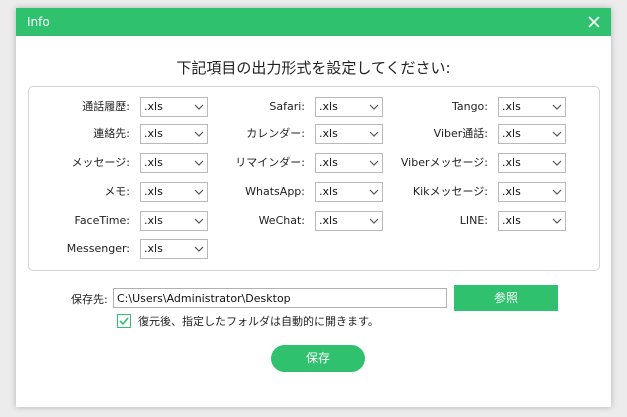 The width and height of the screenshot is (627, 417). I want to click on field-label: Viber通話:, so click(460, 133).